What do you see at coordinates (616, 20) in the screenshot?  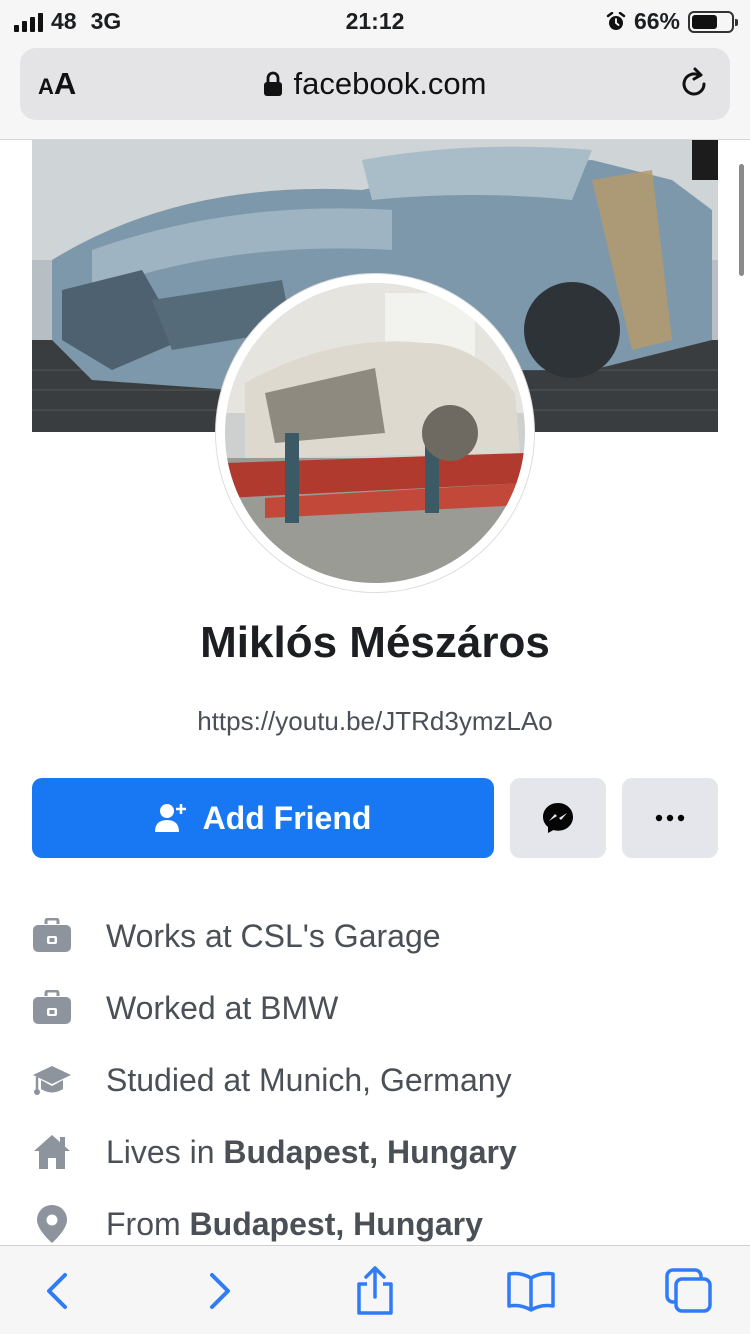 I see `alarm-icon` at bounding box center [616, 20].